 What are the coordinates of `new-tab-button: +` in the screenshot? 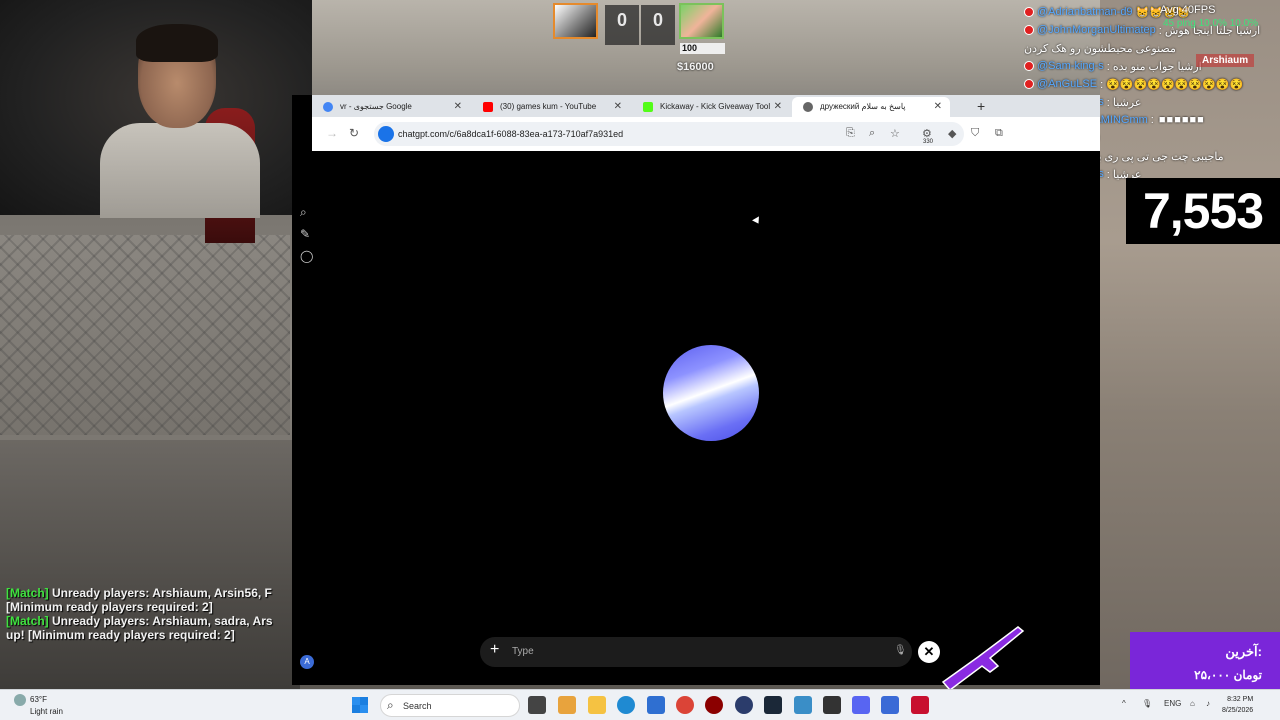 It's located at (981, 106).